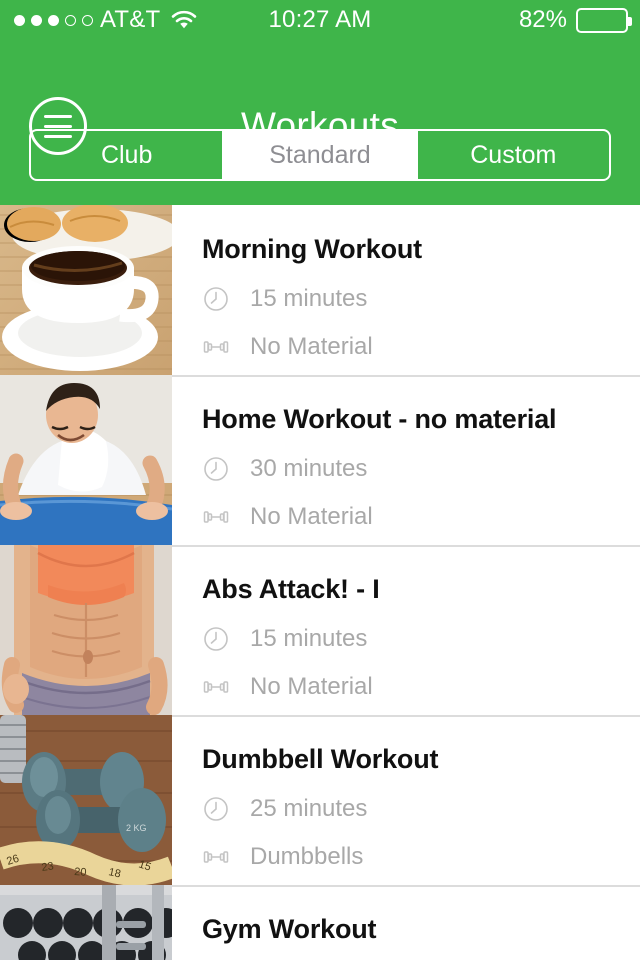 This screenshot has width=640, height=960. Describe the element at coordinates (604, 20) in the screenshot. I see `battery-icon` at that location.